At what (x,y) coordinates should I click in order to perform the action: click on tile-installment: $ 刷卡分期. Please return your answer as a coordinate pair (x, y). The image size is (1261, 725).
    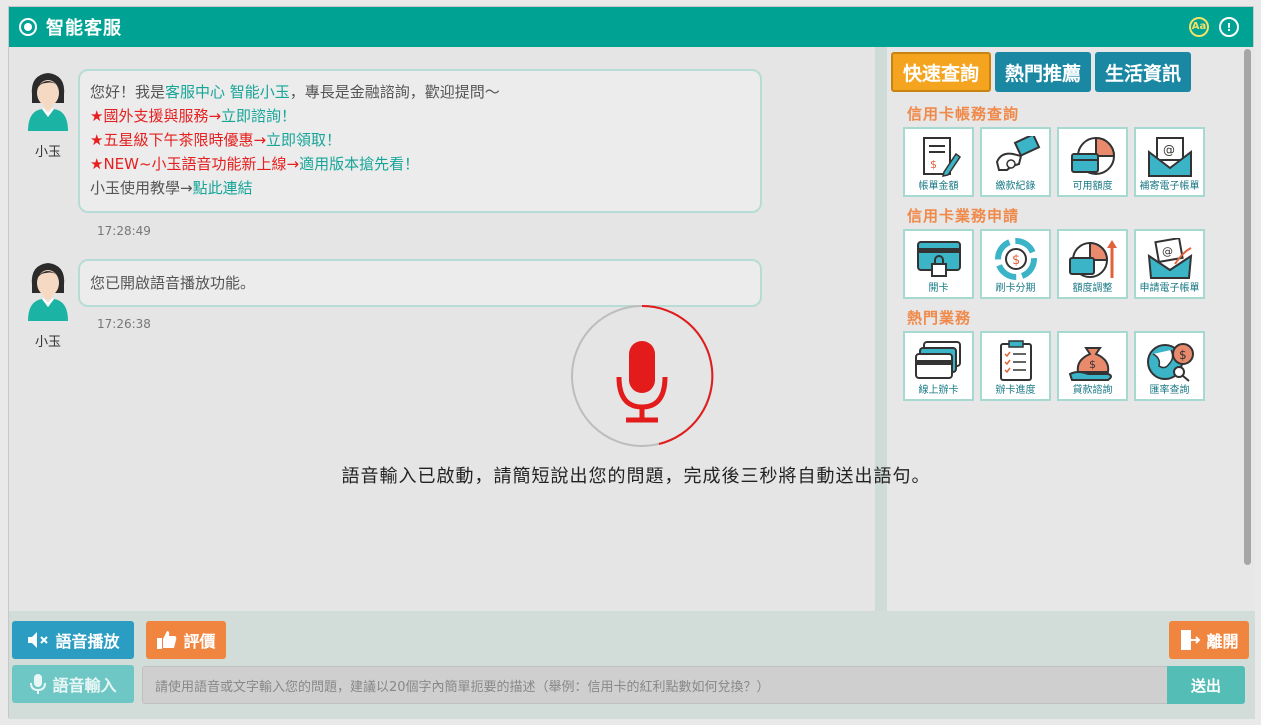
    Looking at the image, I should click on (1015, 264).